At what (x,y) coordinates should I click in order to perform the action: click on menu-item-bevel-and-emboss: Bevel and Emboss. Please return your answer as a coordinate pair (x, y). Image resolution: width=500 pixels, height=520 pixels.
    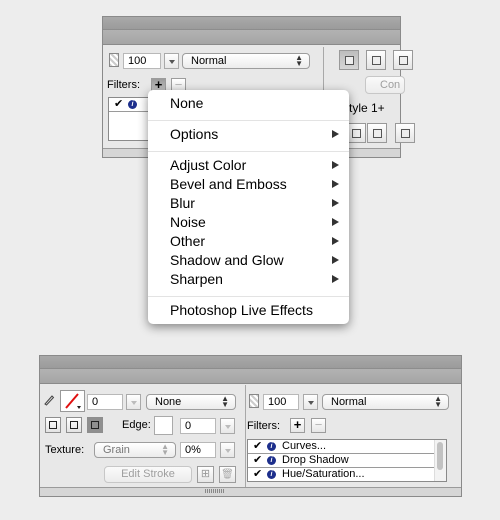
    Looking at the image, I should click on (254, 184).